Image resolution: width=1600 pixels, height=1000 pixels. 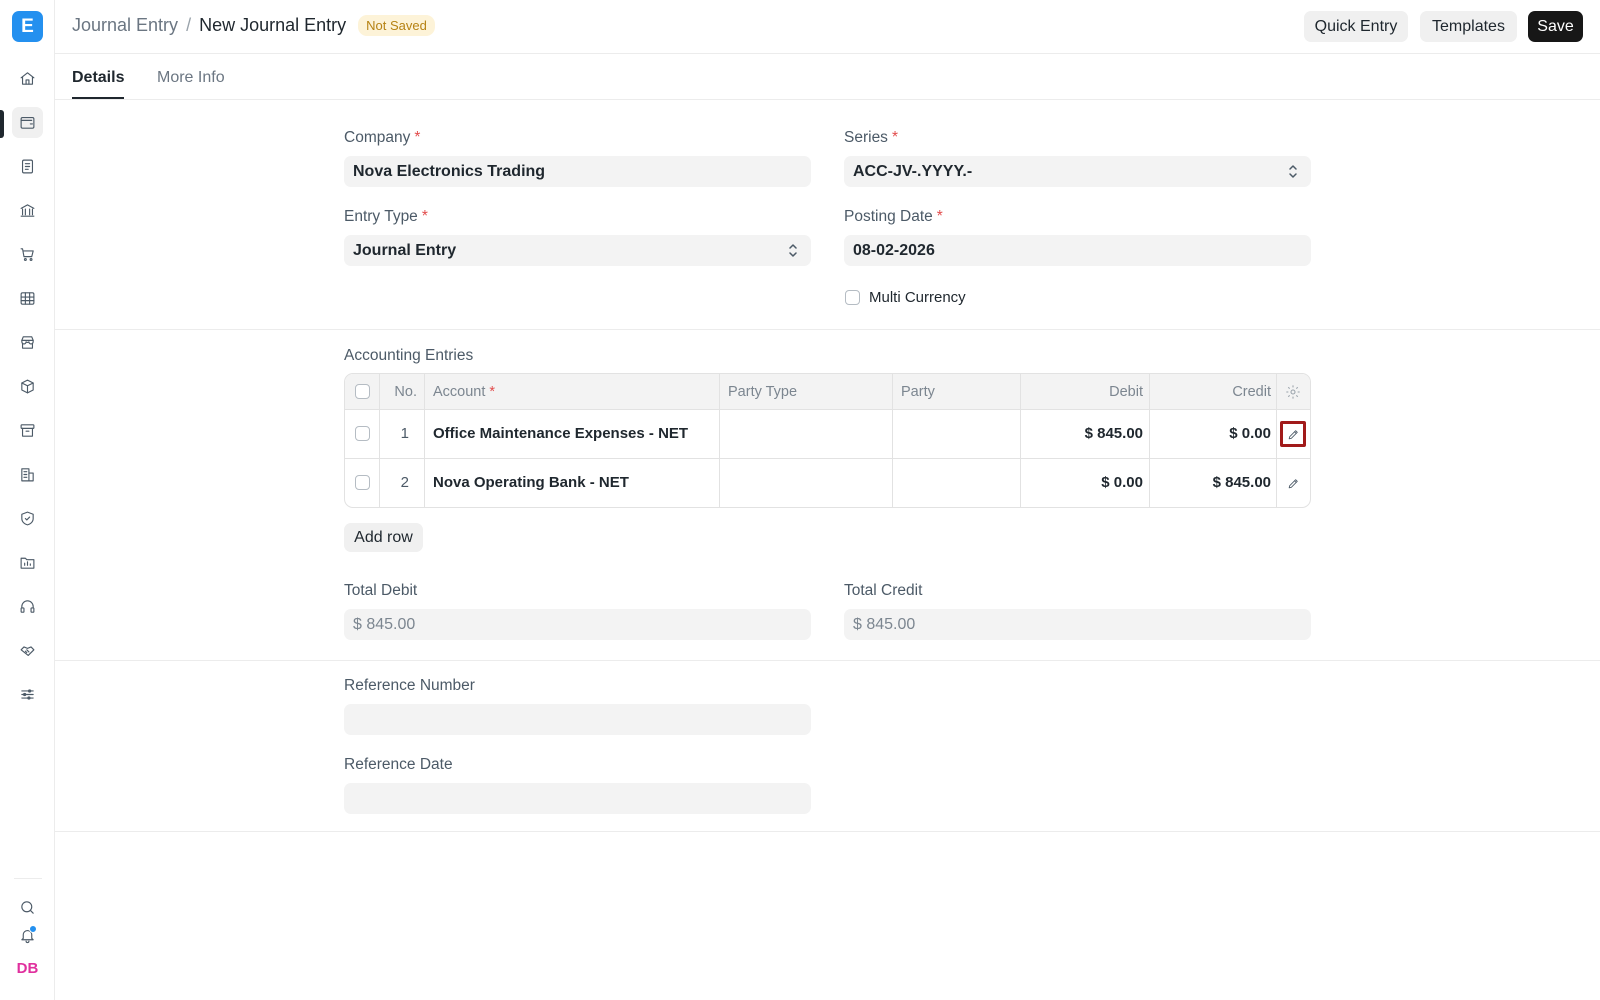 I want to click on bank-icon, so click(x=27, y=210).